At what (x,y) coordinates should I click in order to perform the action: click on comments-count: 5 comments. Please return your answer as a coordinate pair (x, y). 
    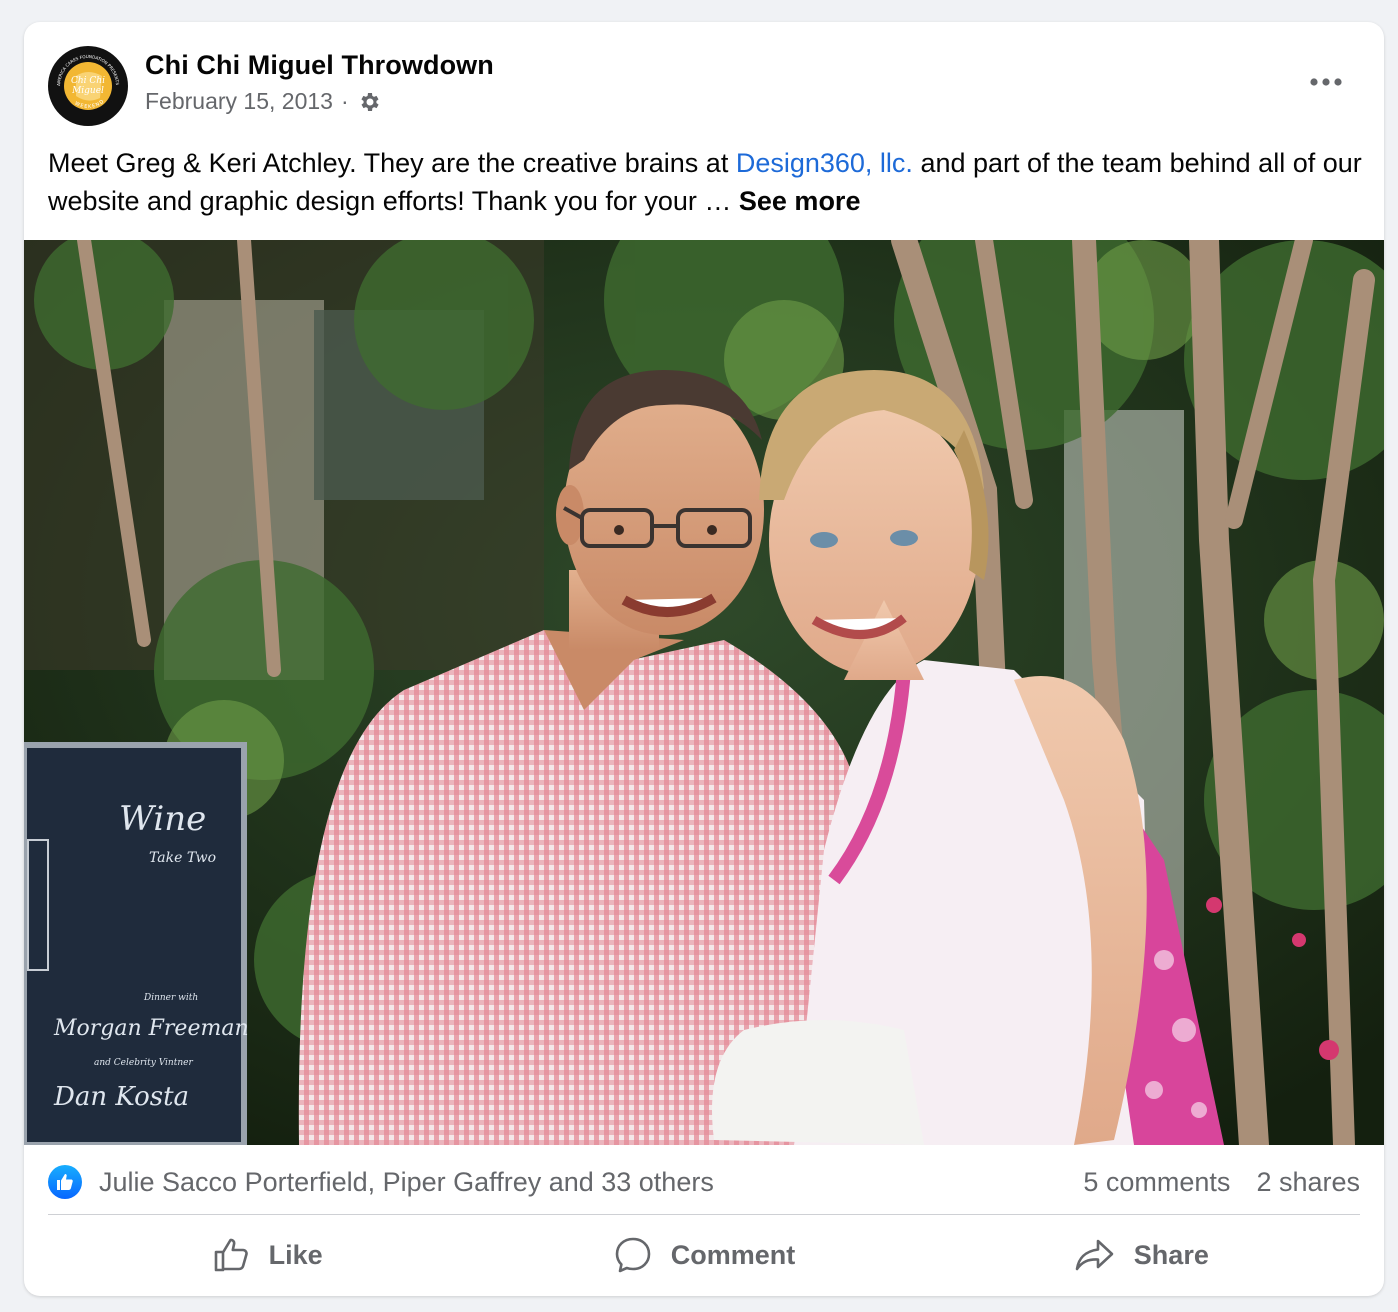
    Looking at the image, I should click on (1156, 1182).